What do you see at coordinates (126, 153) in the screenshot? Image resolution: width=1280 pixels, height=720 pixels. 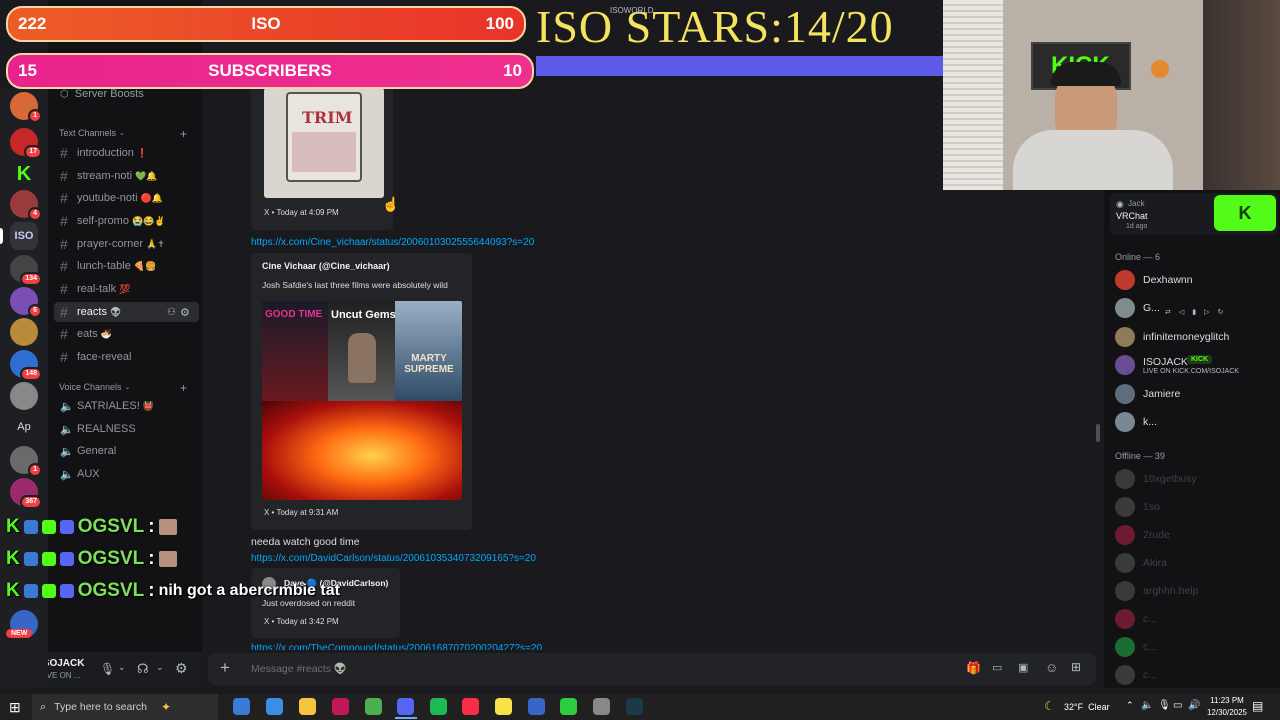 I see `channel-item-introduction: # introduction ❗` at bounding box center [126, 153].